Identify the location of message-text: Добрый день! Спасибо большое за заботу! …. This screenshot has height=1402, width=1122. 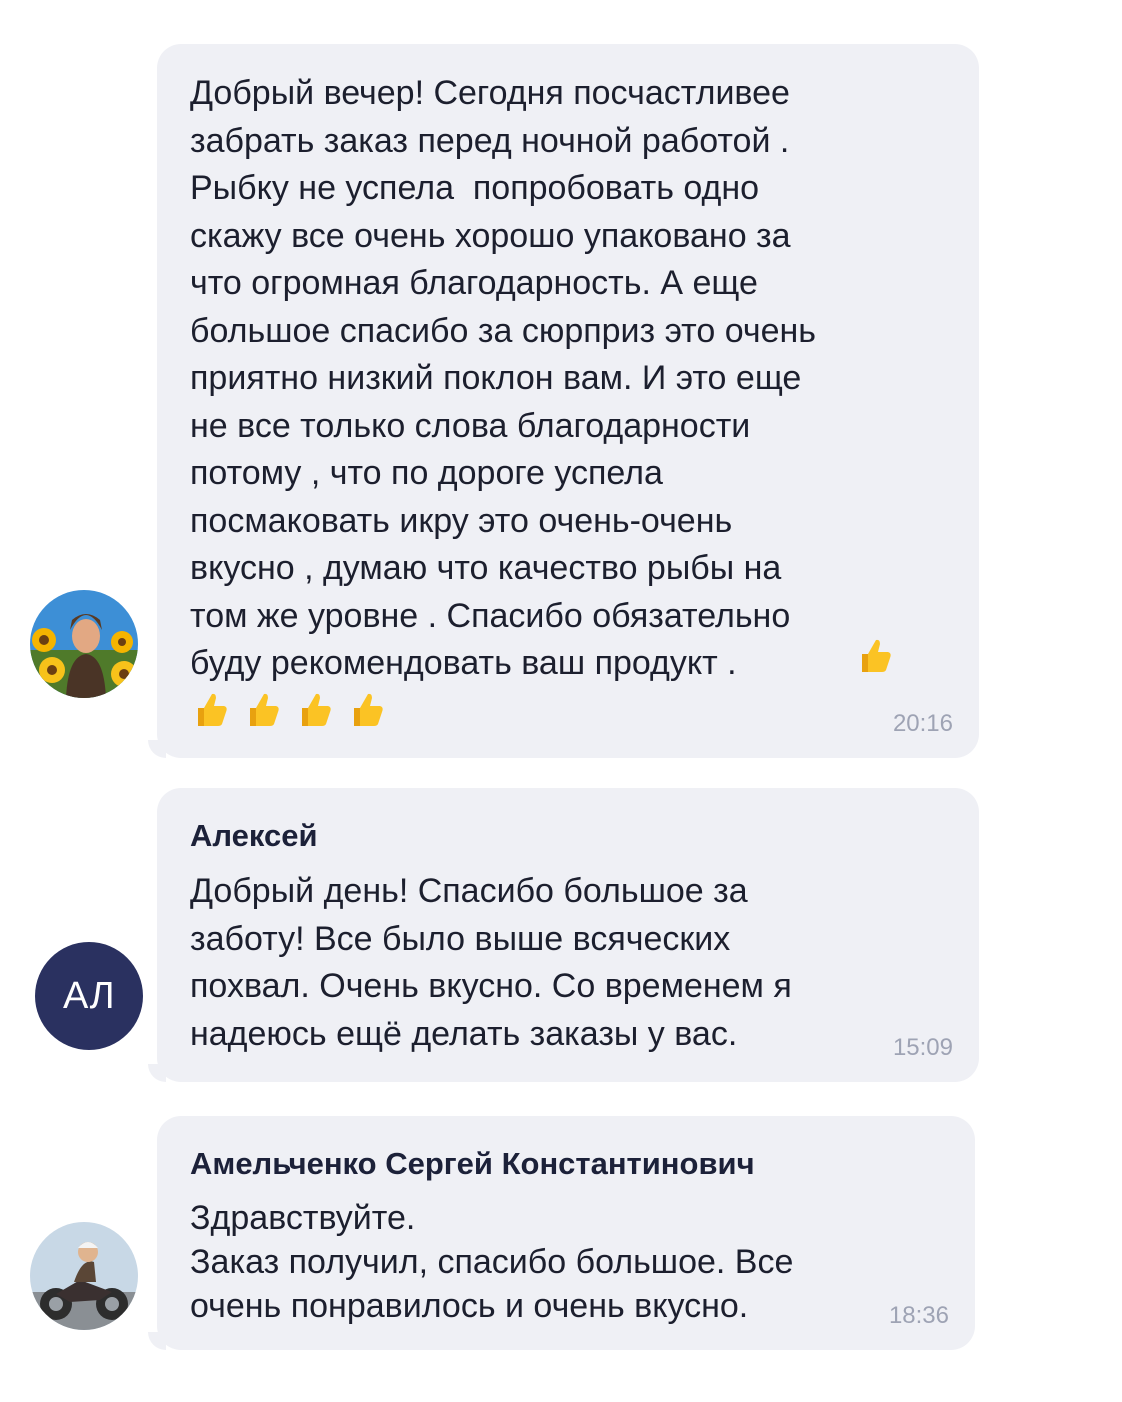
(491, 962).